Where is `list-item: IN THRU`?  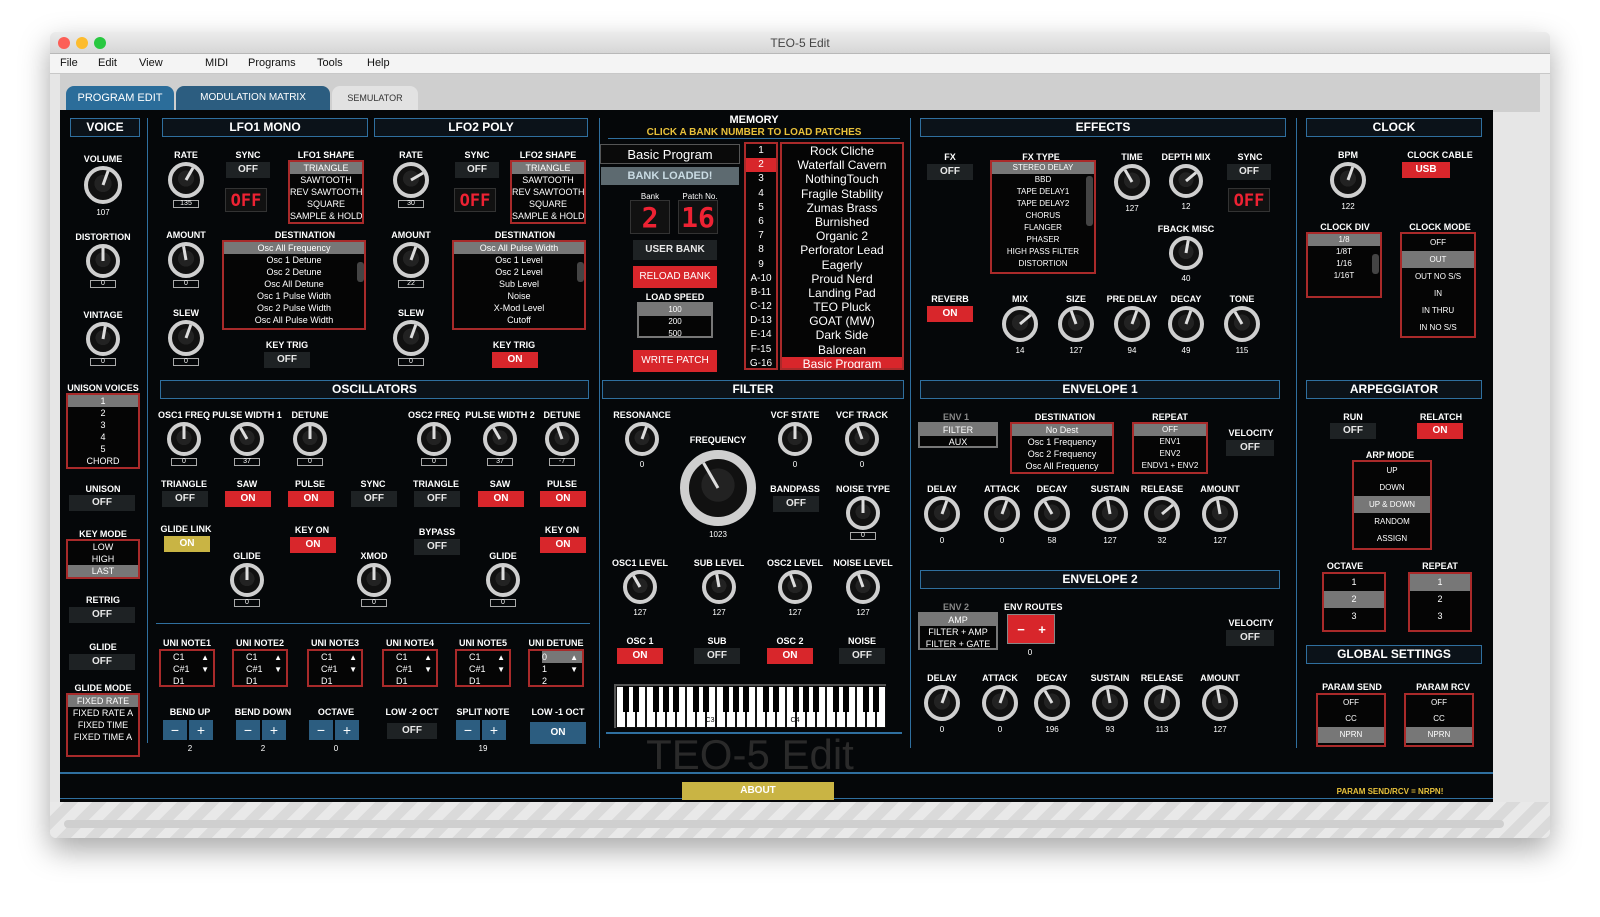
list-item: IN THRU is located at coordinates (1438, 310).